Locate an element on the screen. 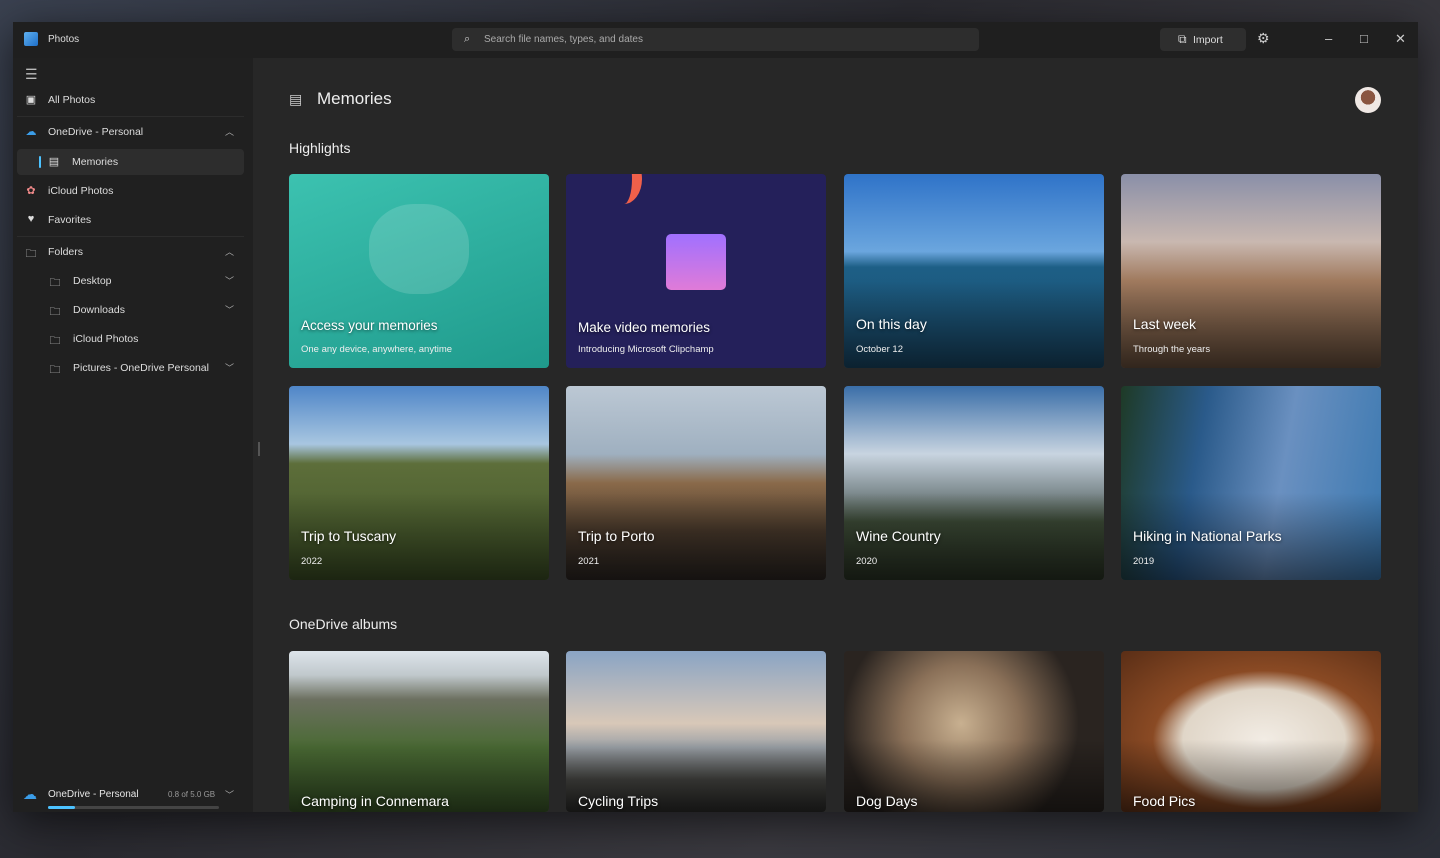  minimize-button: – is located at coordinates (1328, 38).